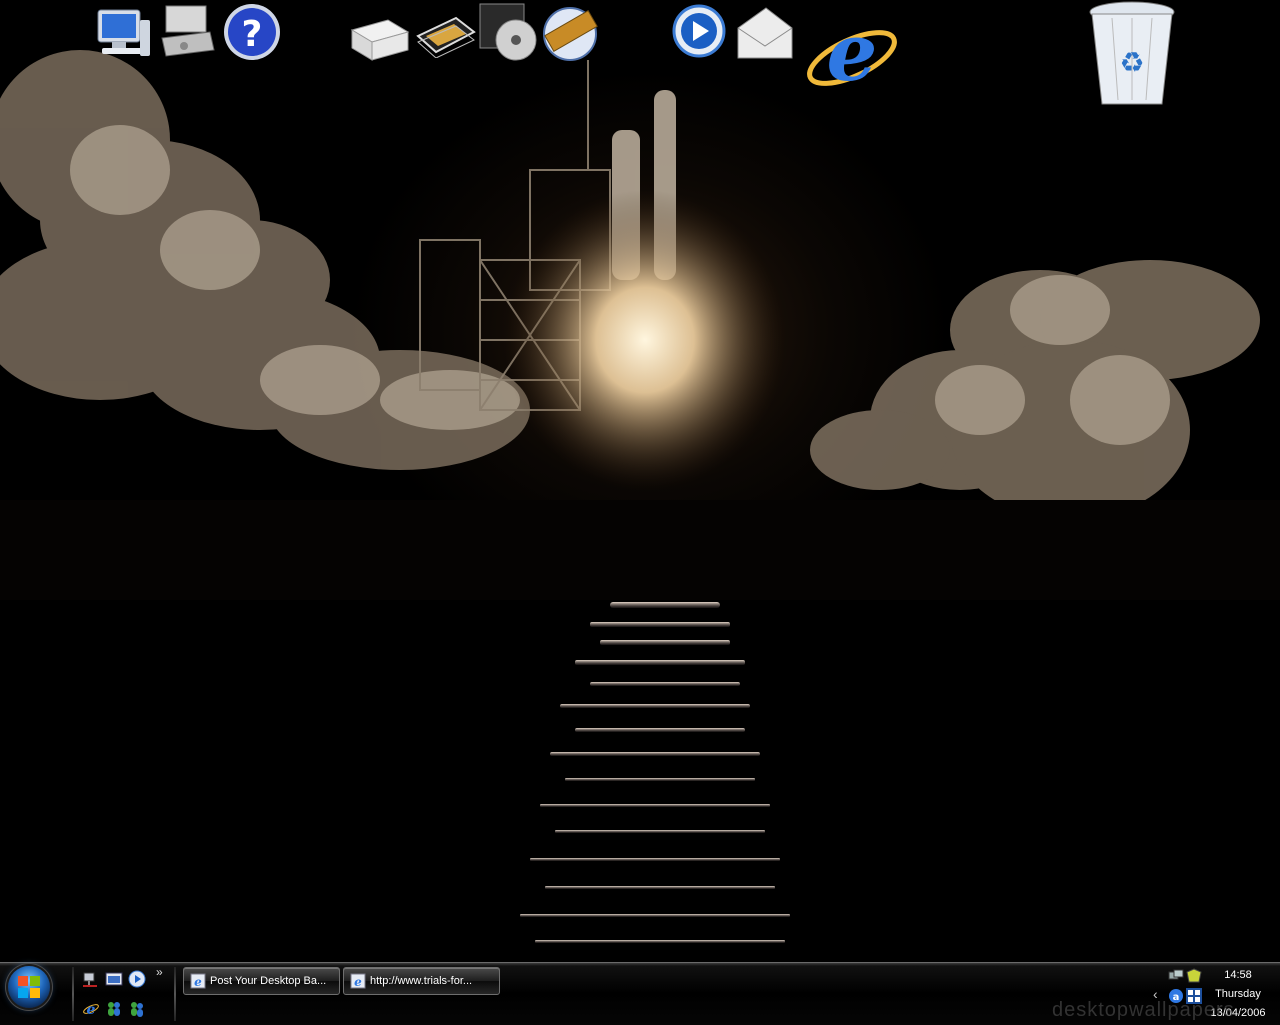  I want to click on movie-maker-icon, so click(571, 32).